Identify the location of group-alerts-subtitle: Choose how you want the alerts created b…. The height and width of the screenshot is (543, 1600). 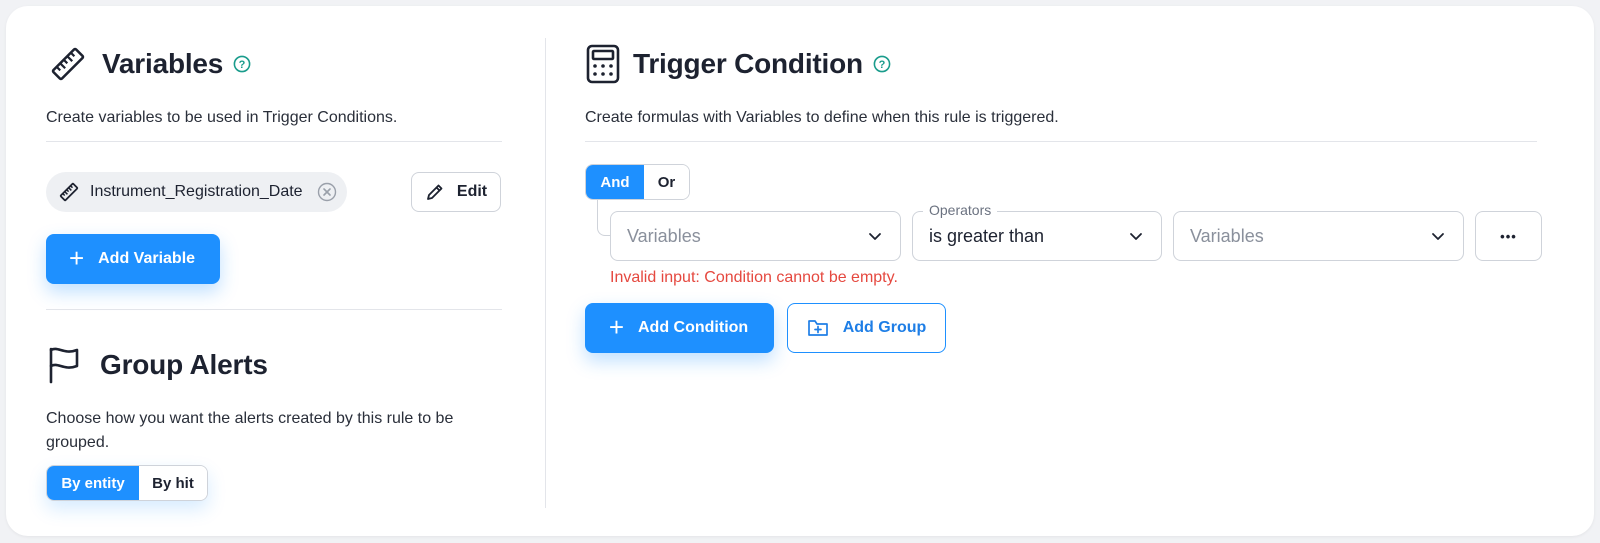
(250, 430).